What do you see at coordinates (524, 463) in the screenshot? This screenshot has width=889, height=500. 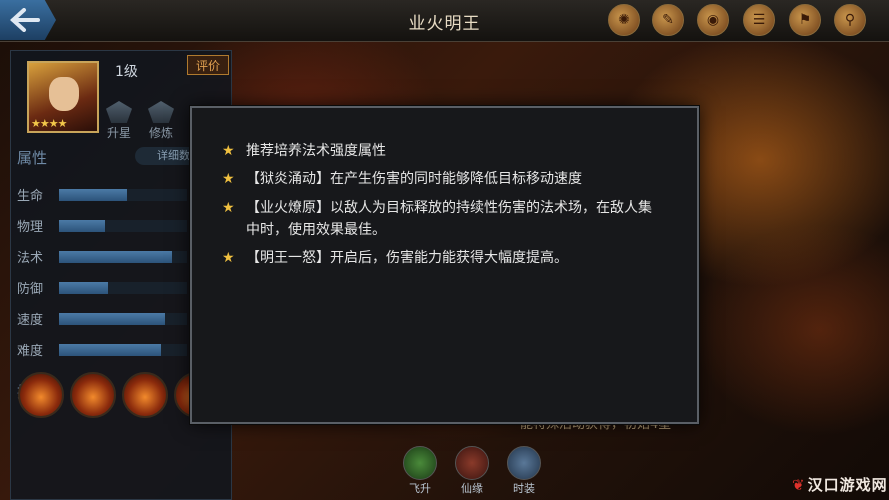 I see `costume-emblem-icon` at bounding box center [524, 463].